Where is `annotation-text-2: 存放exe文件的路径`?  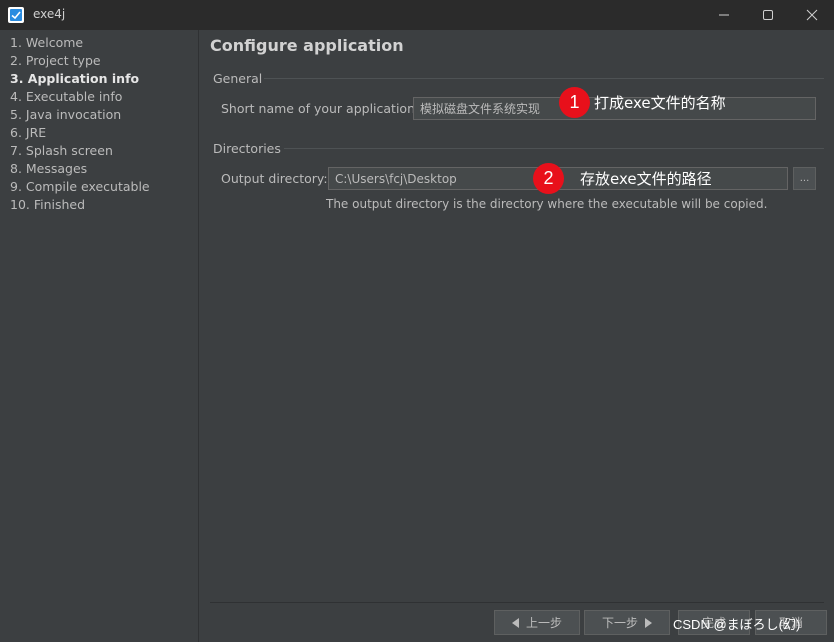
annotation-text-2: 存放exe文件的路径 is located at coordinates (646, 179).